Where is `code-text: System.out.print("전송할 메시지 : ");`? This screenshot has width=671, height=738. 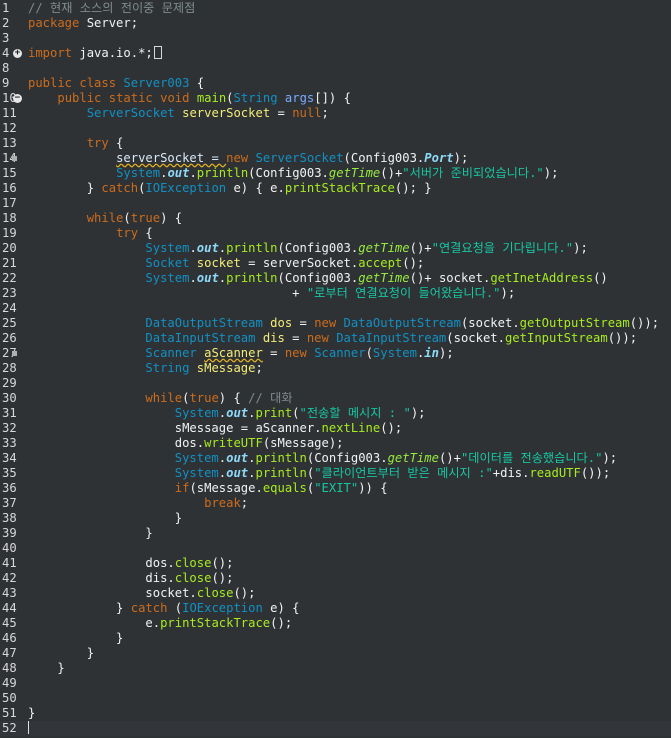 code-text: System.out.print("전송할 메시지 : "); is located at coordinates (227, 413).